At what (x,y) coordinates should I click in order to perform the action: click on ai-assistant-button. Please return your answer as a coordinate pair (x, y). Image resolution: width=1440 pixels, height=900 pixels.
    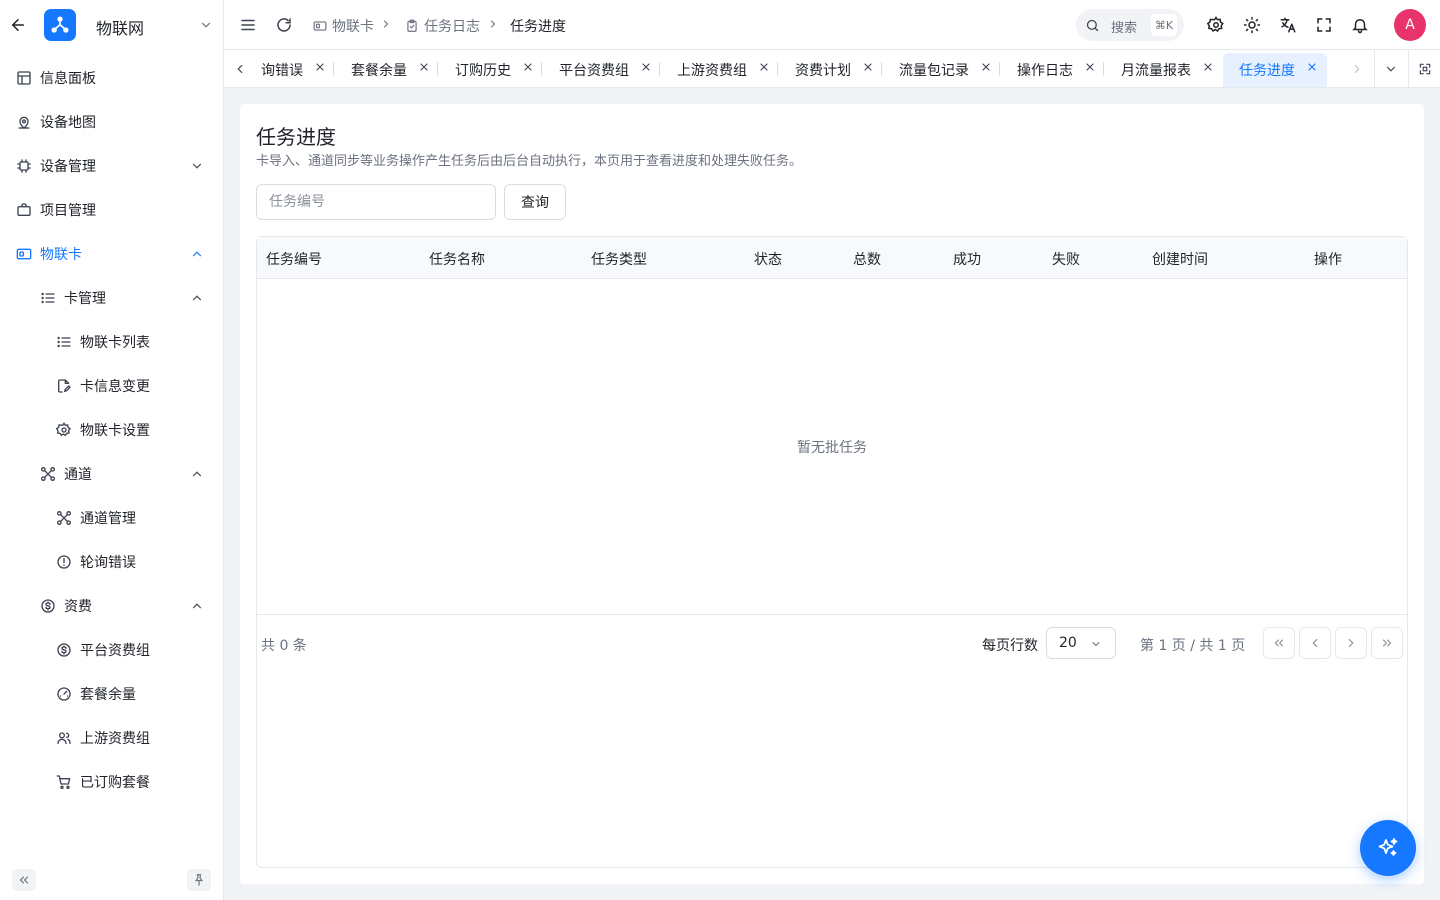
    Looking at the image, I should click on (1388, 848).